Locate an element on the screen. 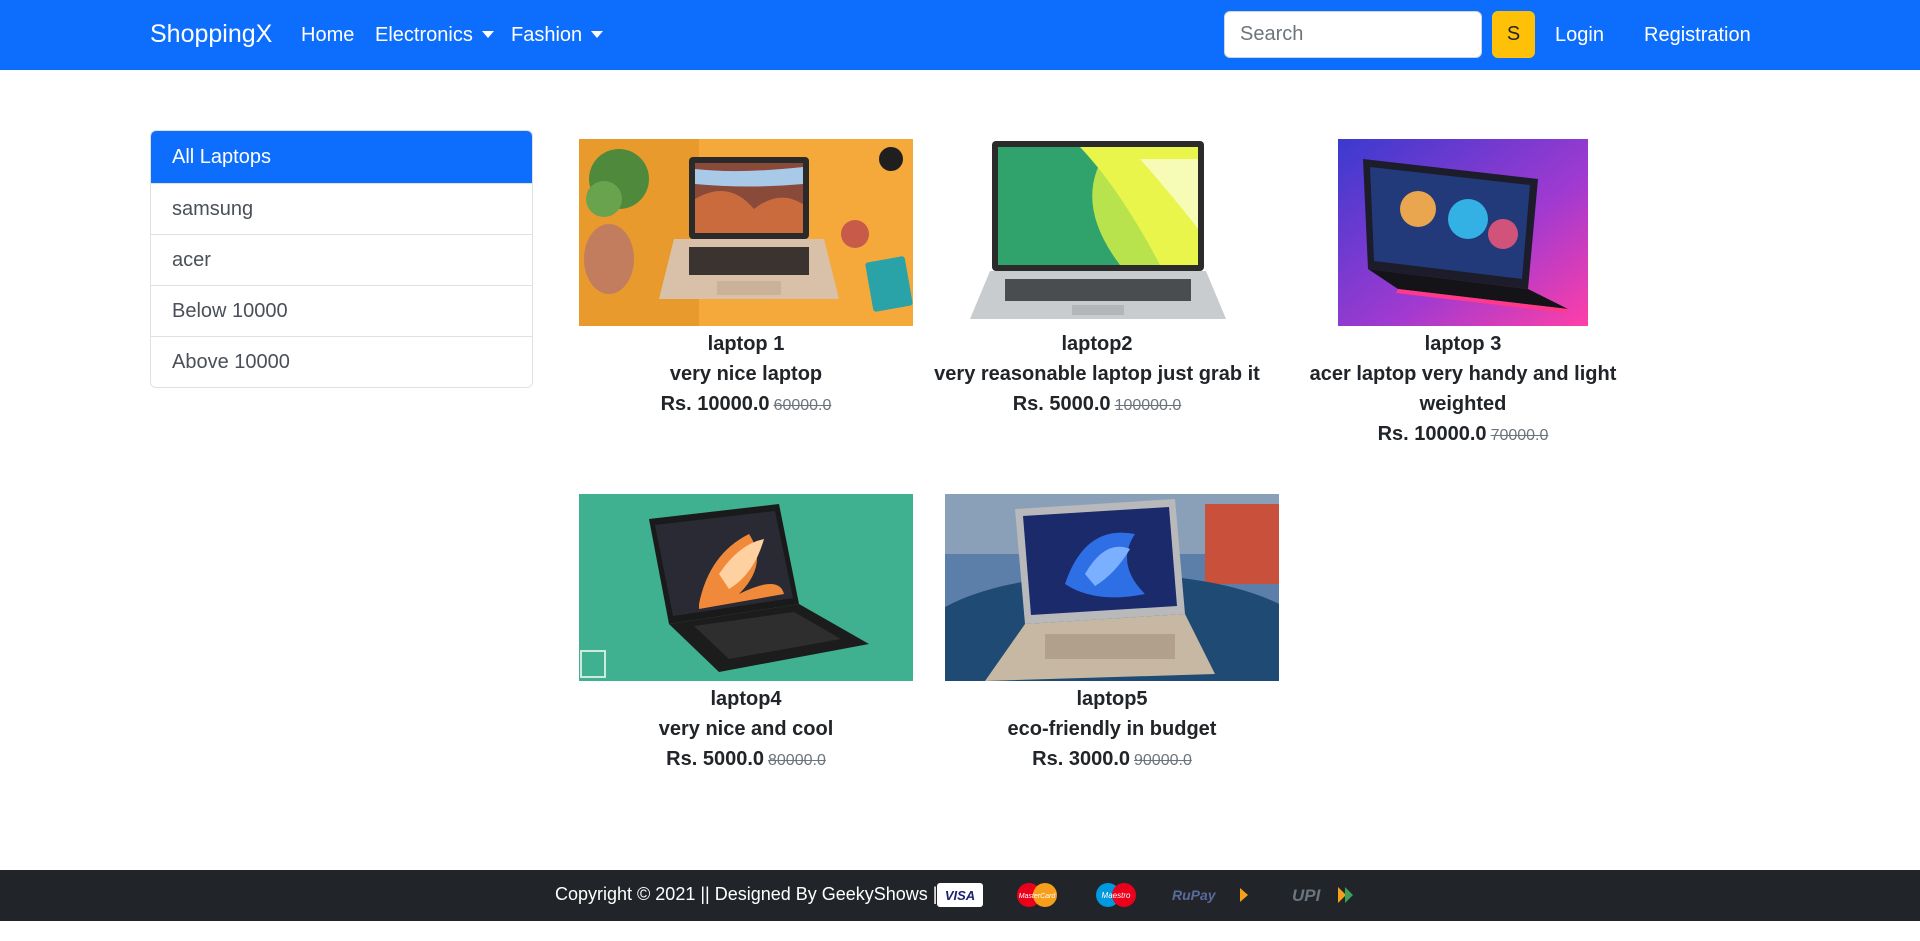 The width and height of the screenshot is (1920, 941). category-item-below-10000: Below 10000 is located at coordinates (341, 310).